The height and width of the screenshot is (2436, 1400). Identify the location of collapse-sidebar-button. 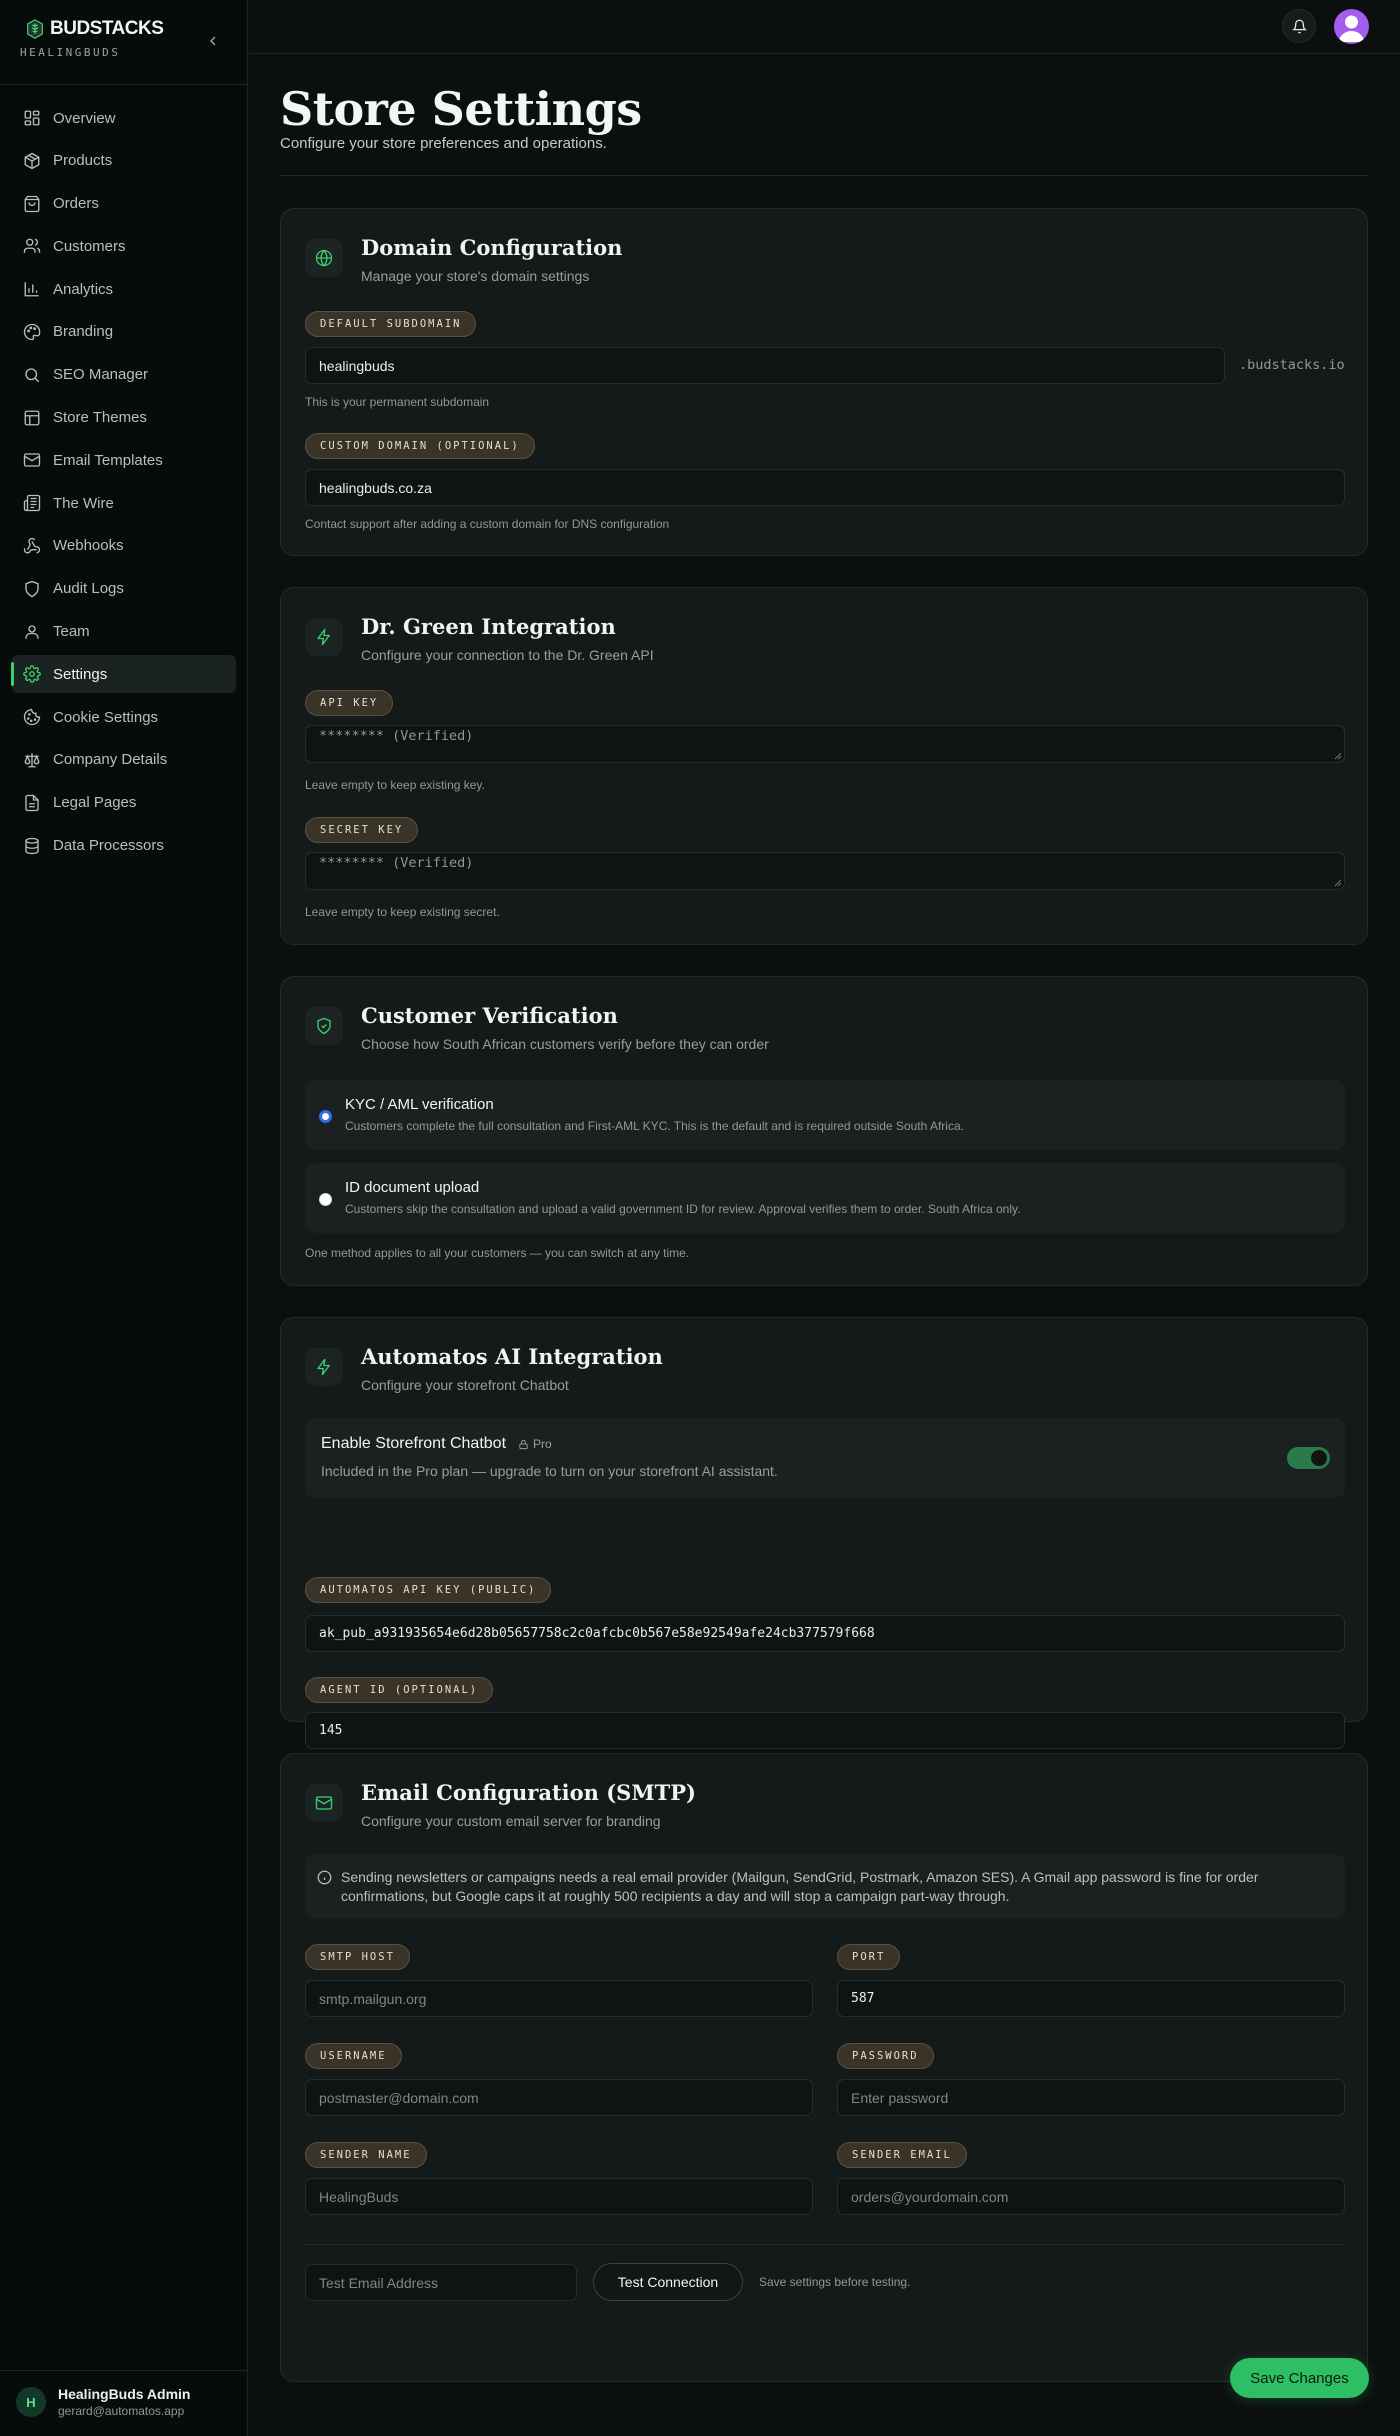
(213, 41).